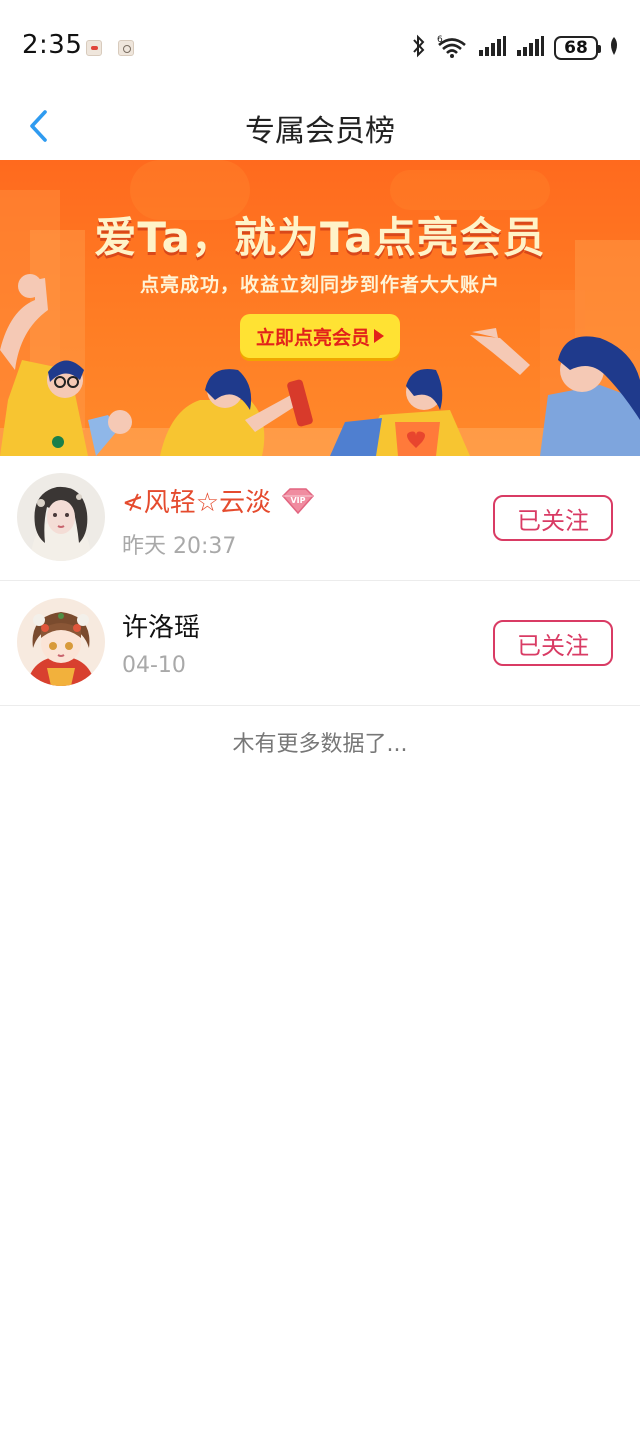 This screenshot has width=640, height=1452. What do you see at coordinates (312, 337) in the screenshot?
I see `cta-label: 立即点亮会员` at bounding box center [312, 337].